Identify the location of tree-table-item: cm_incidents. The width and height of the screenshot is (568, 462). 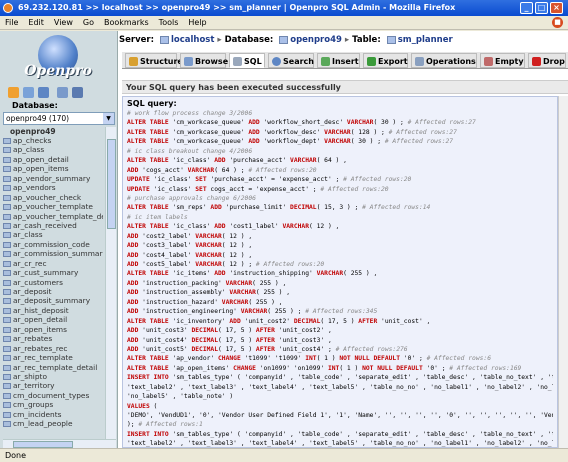
(53, 414).